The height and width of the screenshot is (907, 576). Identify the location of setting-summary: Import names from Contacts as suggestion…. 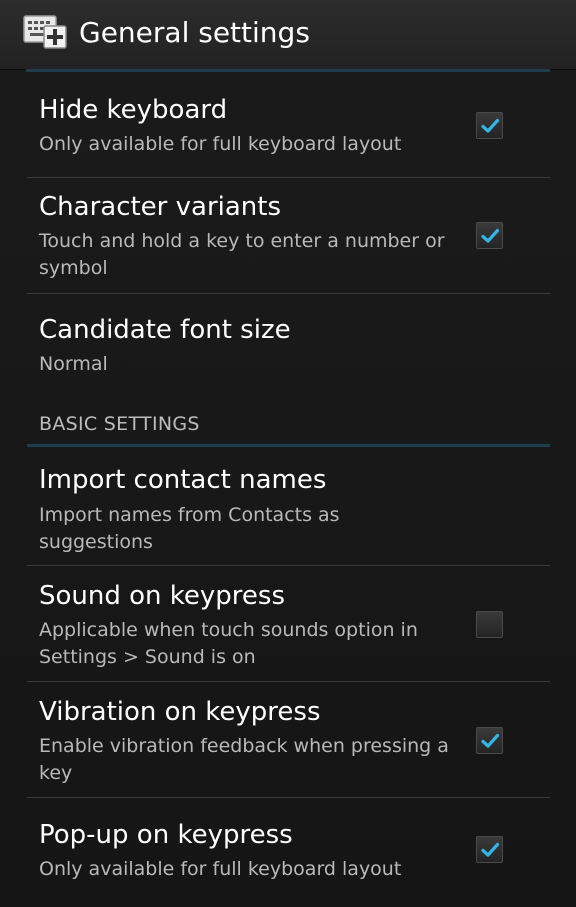
(189, 528).